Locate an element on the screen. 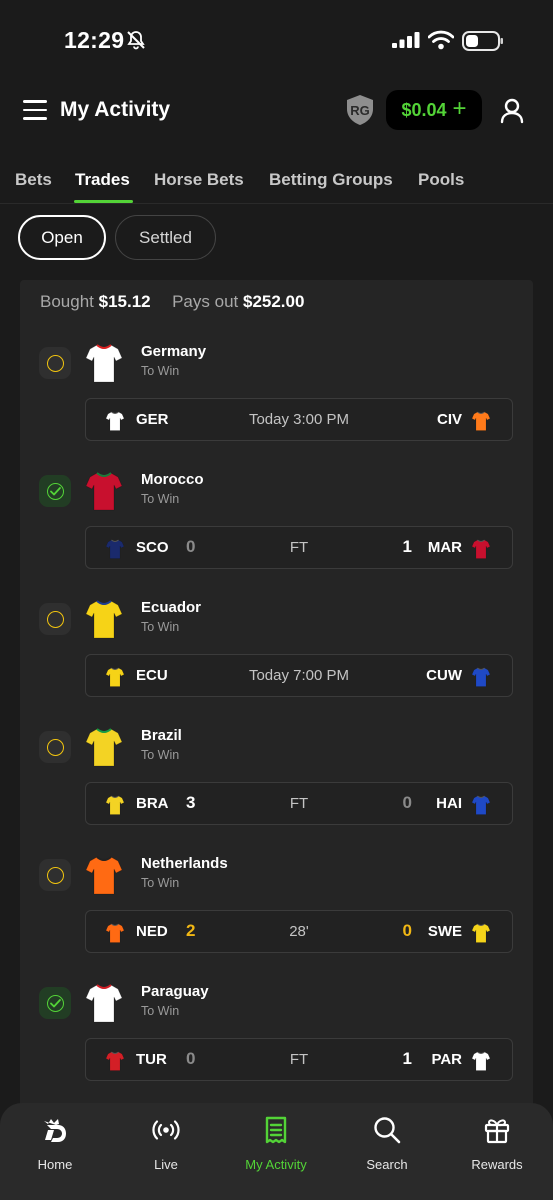 This screenshot has height=1200, width=553. app-header: My Activity RG $0.04 + is located at coordinates (276, 112).